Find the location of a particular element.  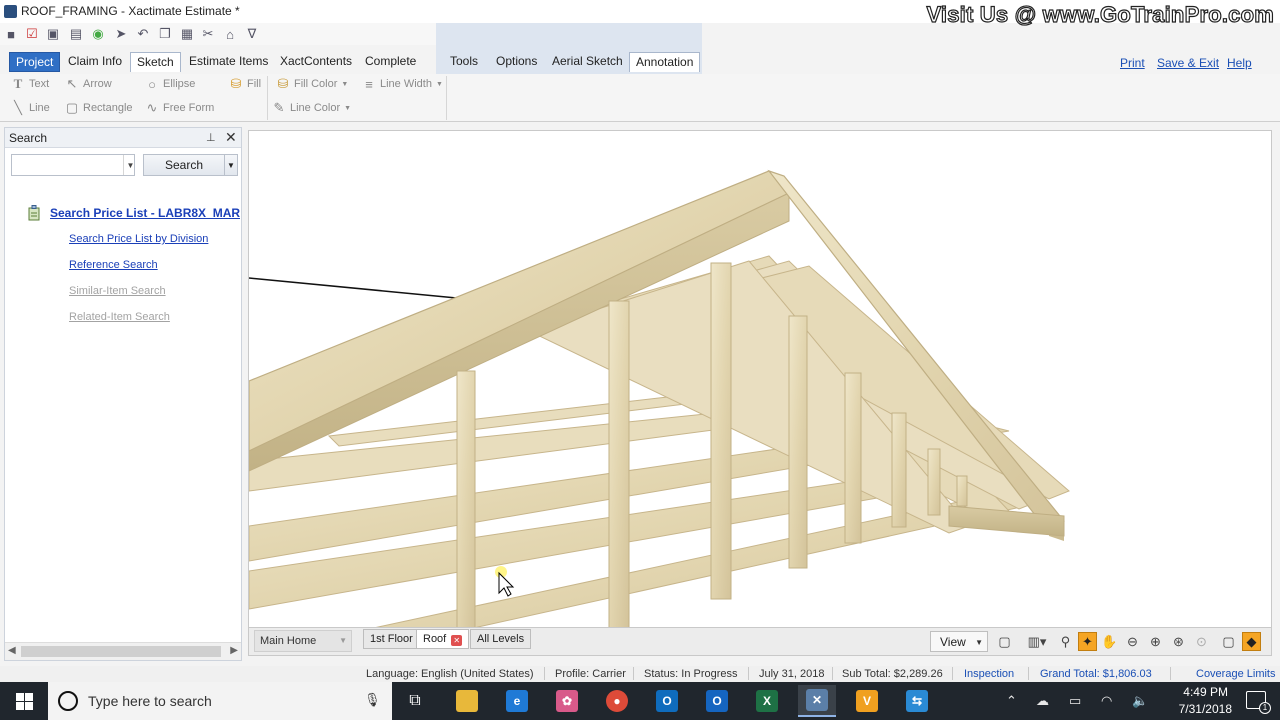

view-3d-icon: ◆ is located at coordinates (1251, 641).